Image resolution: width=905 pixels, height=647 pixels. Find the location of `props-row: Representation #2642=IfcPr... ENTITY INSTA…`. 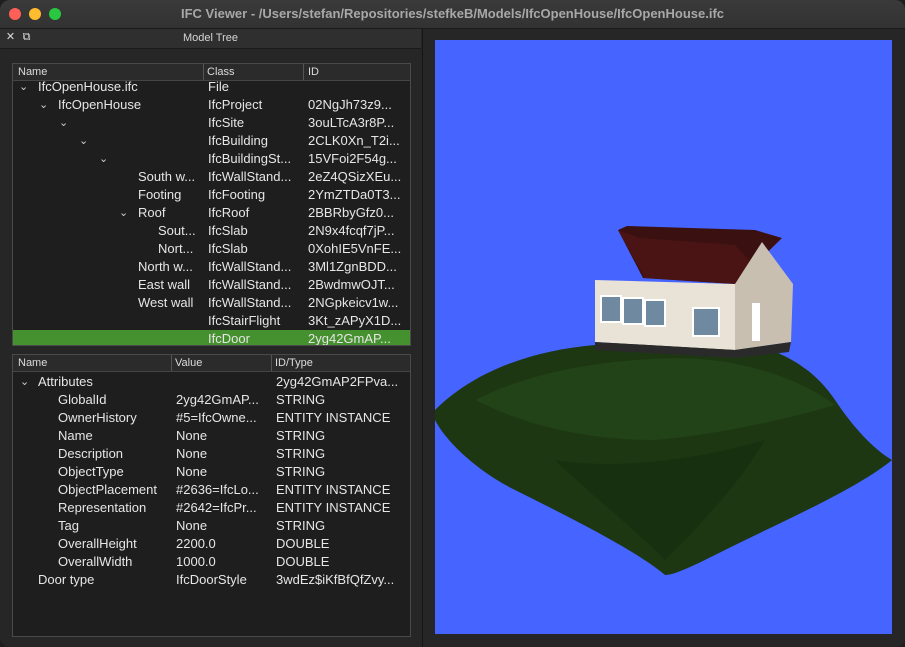

props-row: Representation #2642=IfcPr... ENTITY INSTA… is located at coordinates (211, 508).